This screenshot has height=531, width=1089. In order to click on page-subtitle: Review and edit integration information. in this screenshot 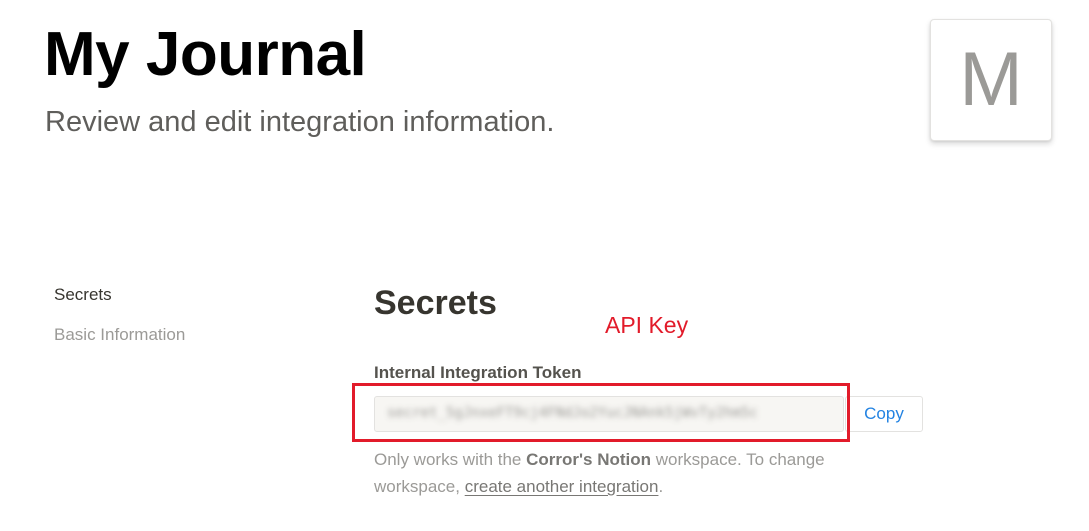, I will do `click(300, 122)`.